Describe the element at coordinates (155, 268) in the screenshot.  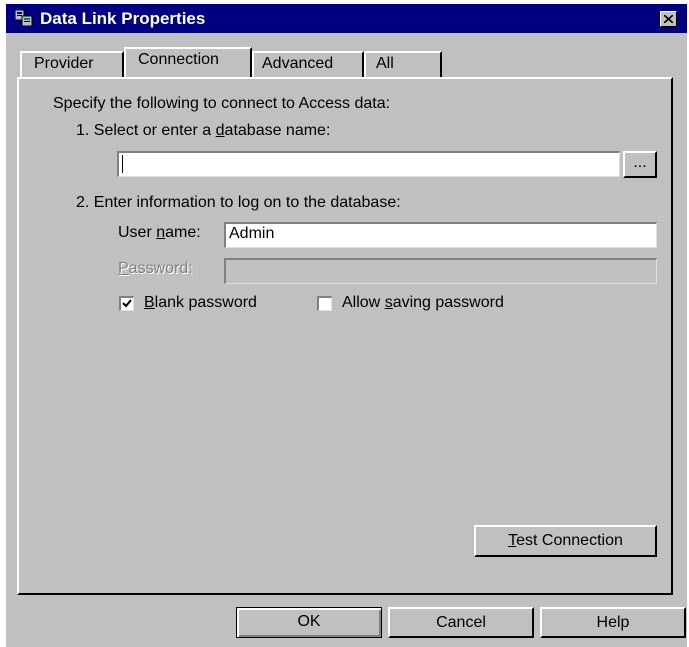
I see `password-label: Password:` at that location.